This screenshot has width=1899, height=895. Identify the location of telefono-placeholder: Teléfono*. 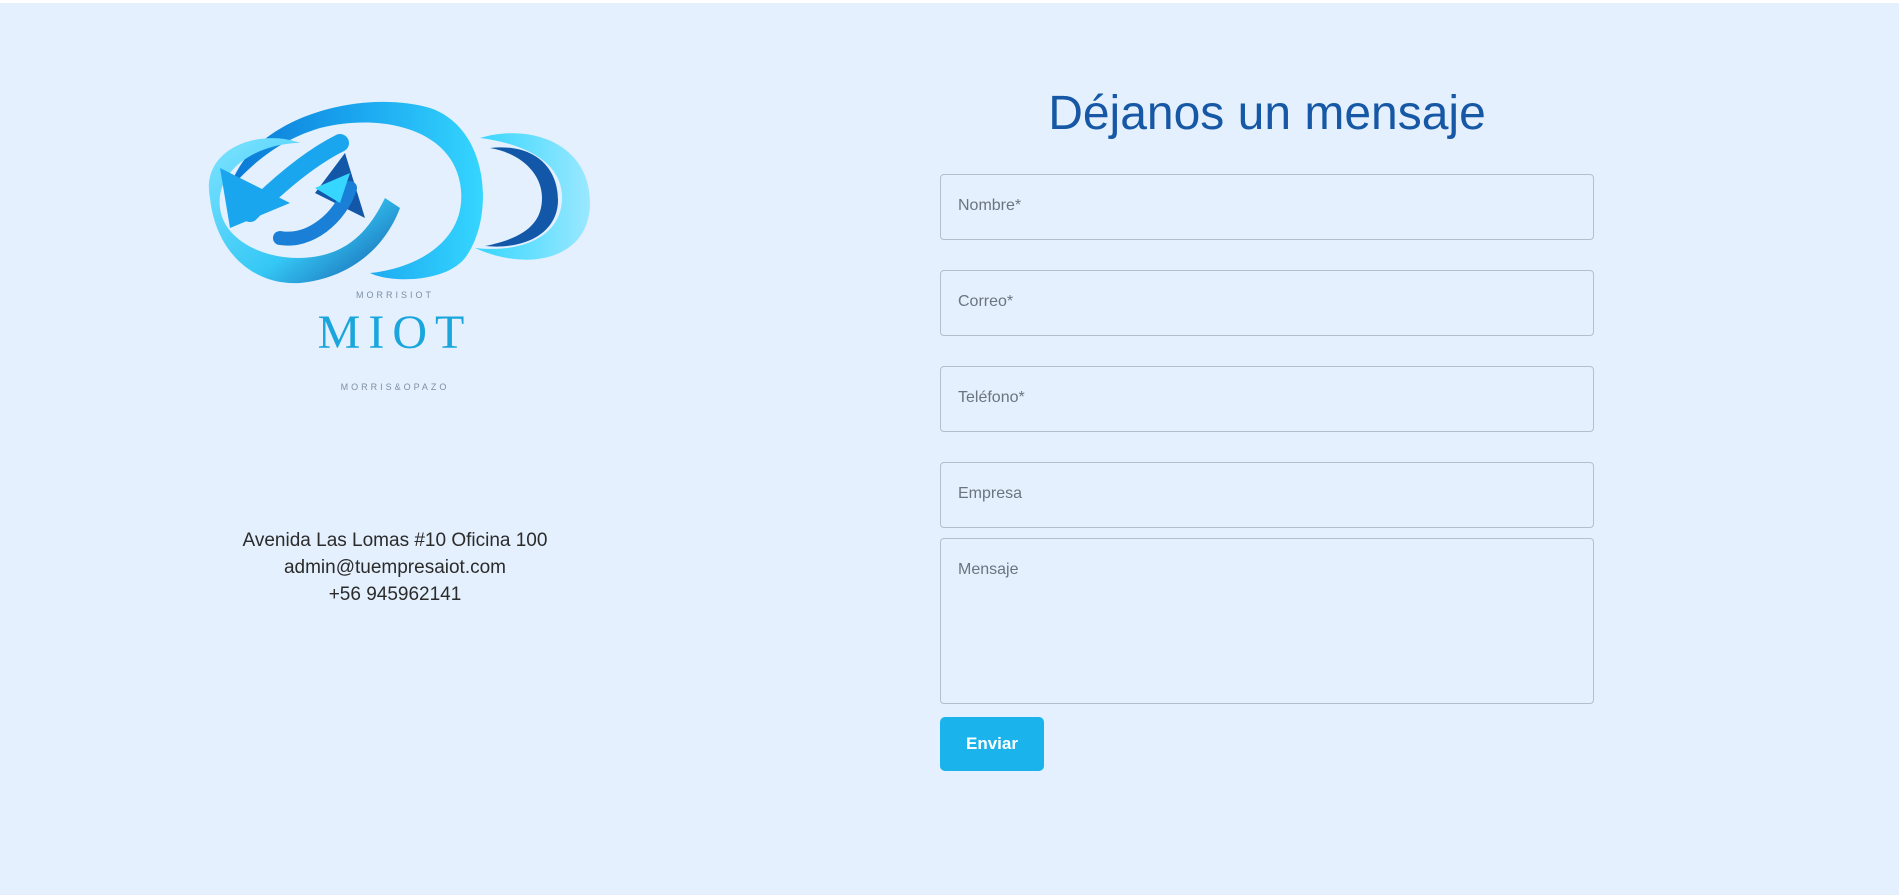
(991, 397).